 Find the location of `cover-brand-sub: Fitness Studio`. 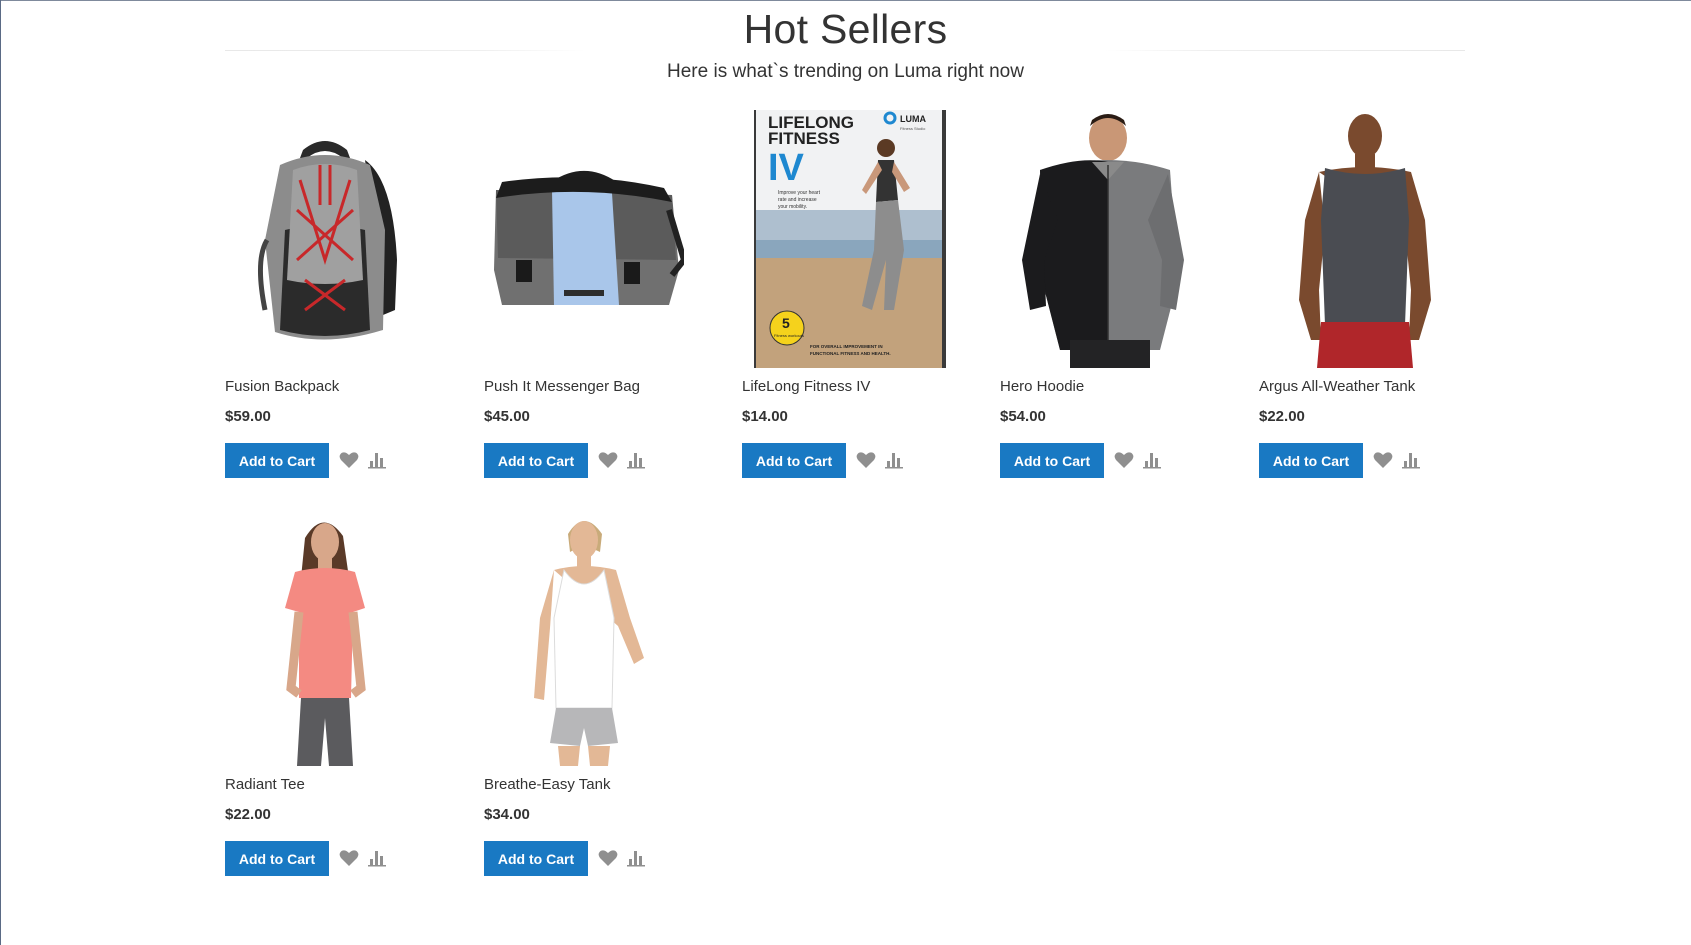

cover-brand-sub: Fitness Studio is located at coordinates (913, 128).